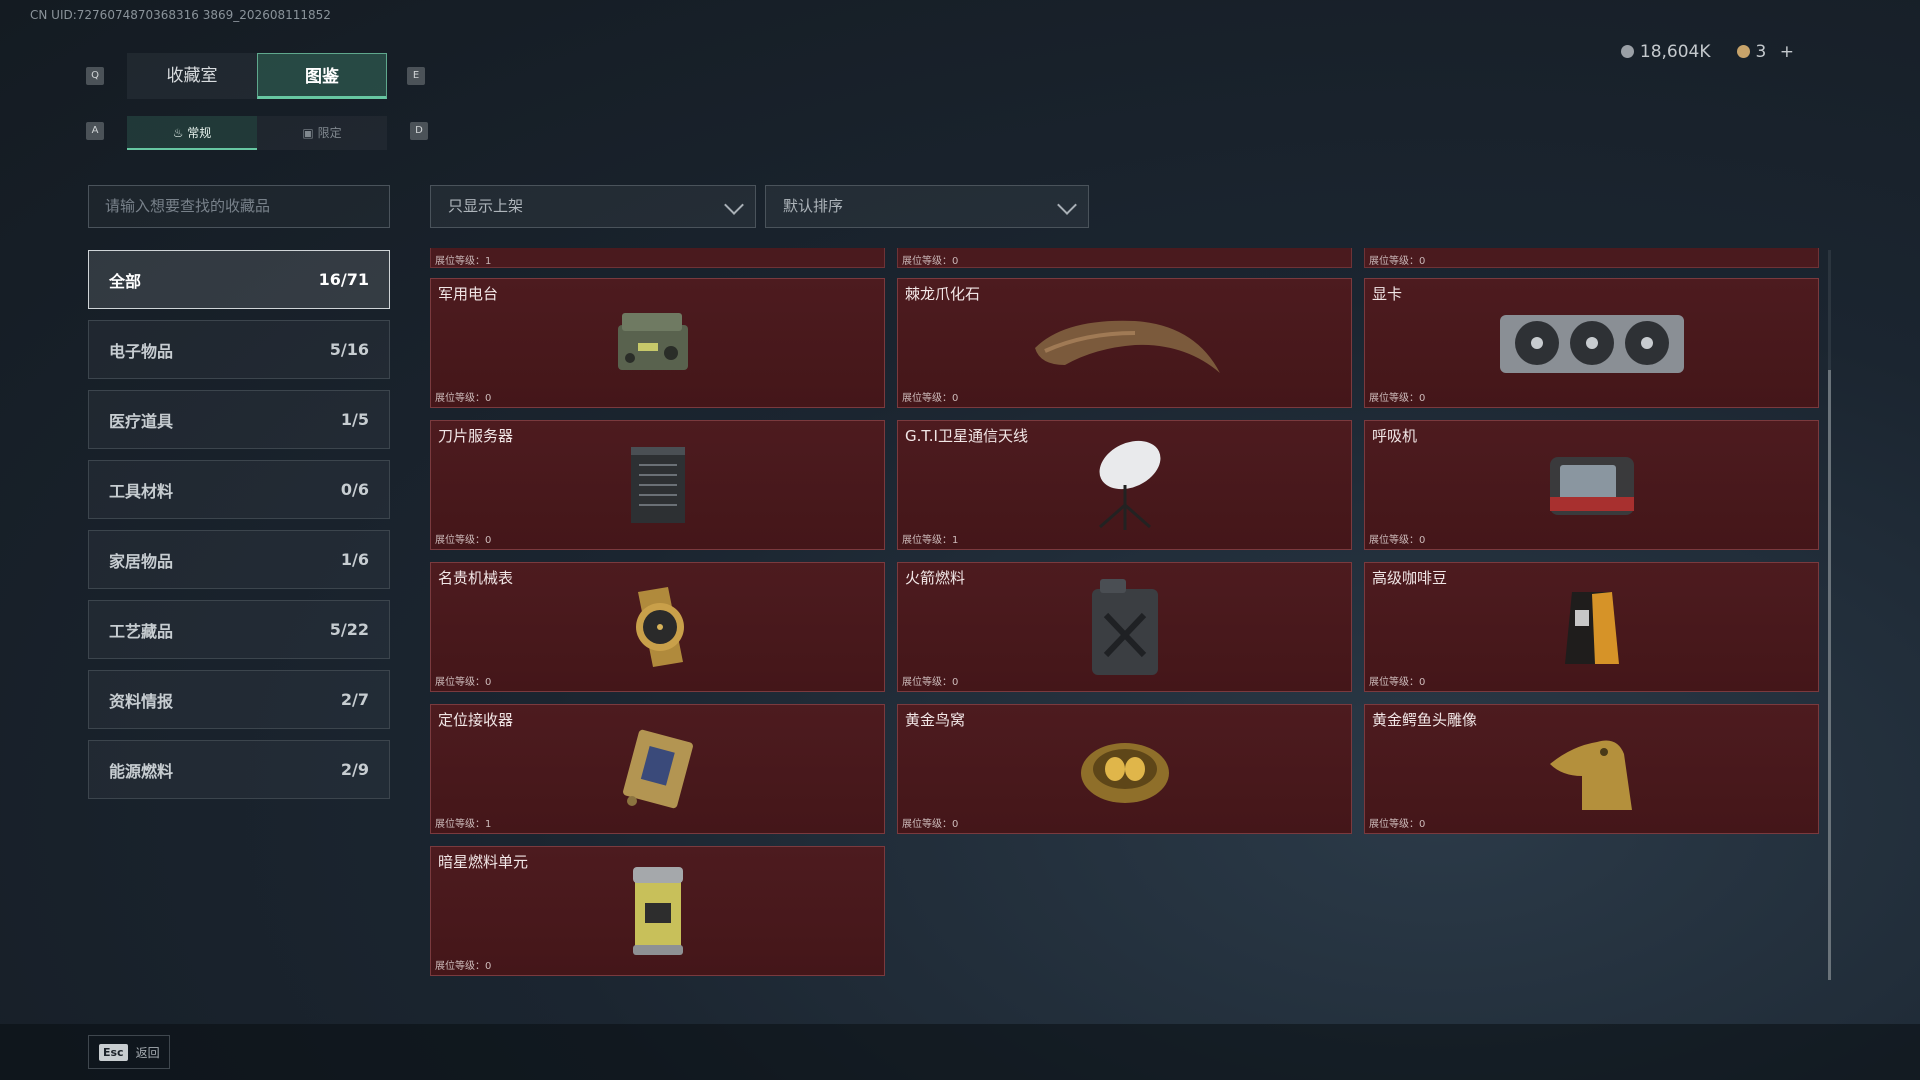  I want to click on item-card-premium-coffee: 高级咖啡豆 展位等级：0, so click(1591, 627).